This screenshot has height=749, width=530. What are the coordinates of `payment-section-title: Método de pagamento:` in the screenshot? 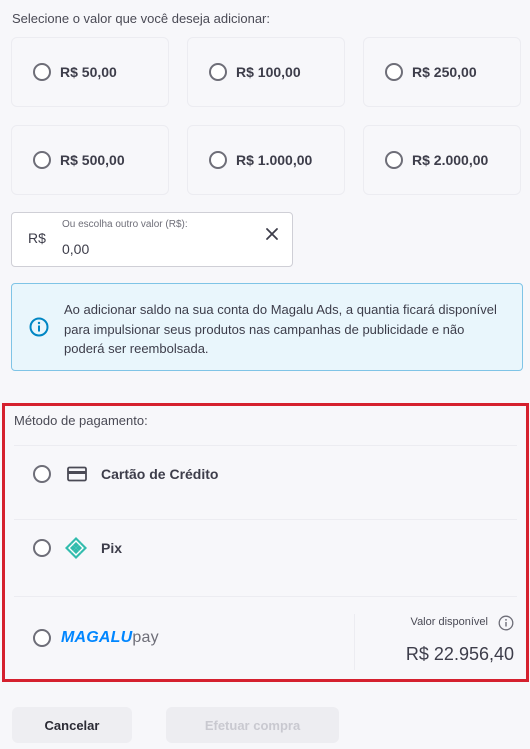 It's located at (81, 420).